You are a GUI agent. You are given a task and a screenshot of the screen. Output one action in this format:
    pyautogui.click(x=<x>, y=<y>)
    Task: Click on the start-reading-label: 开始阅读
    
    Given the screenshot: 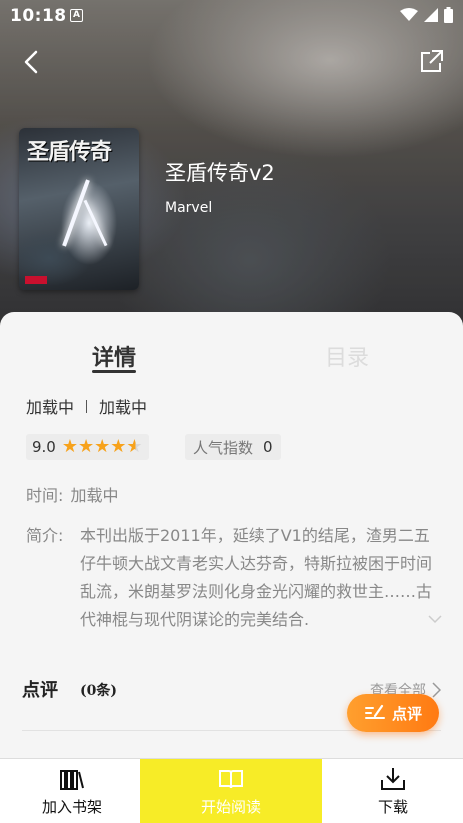 What is the action you would take?
    pyautogui.click(x=230, y=807)
    